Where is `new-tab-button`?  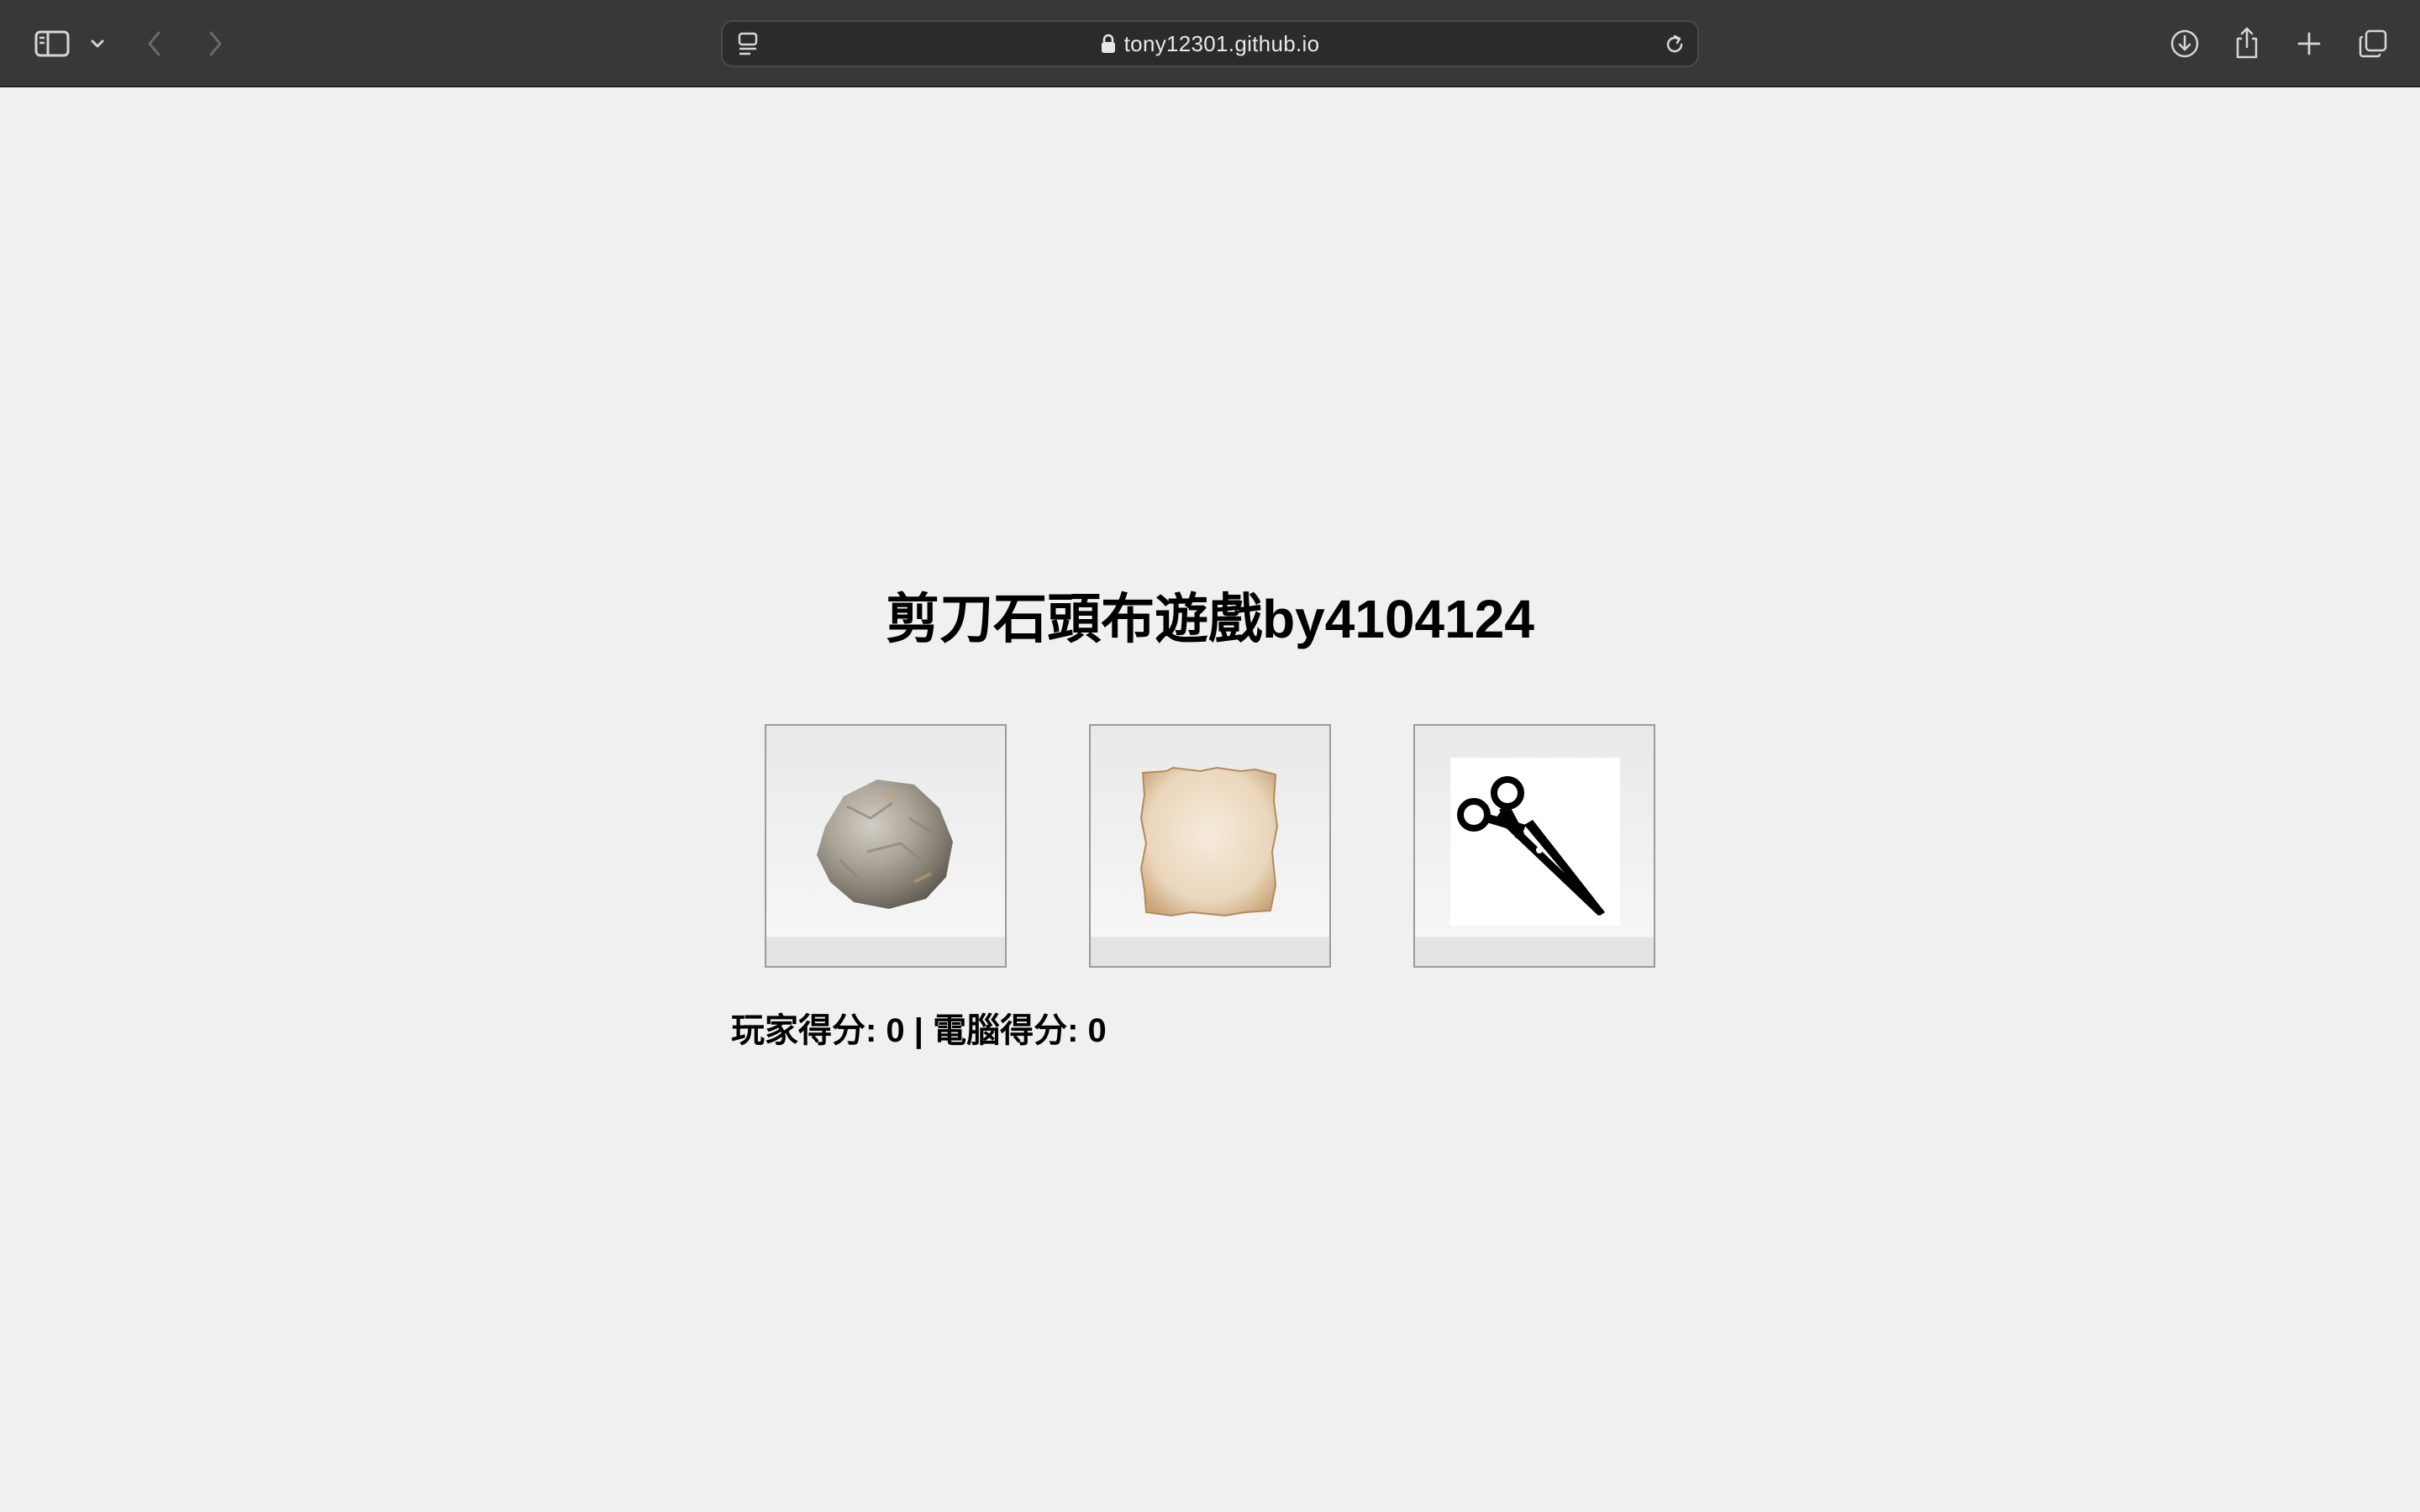 new-tab-button is located at coordinates (2309, 43).